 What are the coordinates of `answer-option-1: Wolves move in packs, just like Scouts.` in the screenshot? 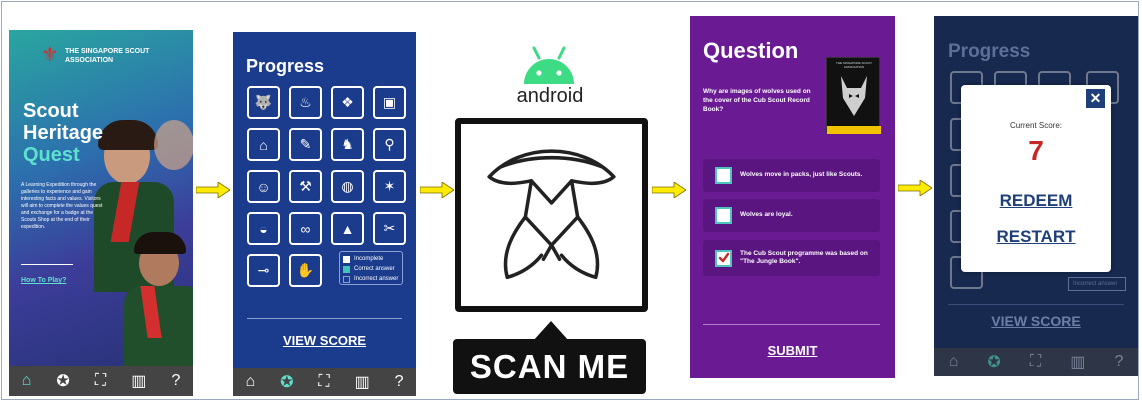 It's located at (791, 175).